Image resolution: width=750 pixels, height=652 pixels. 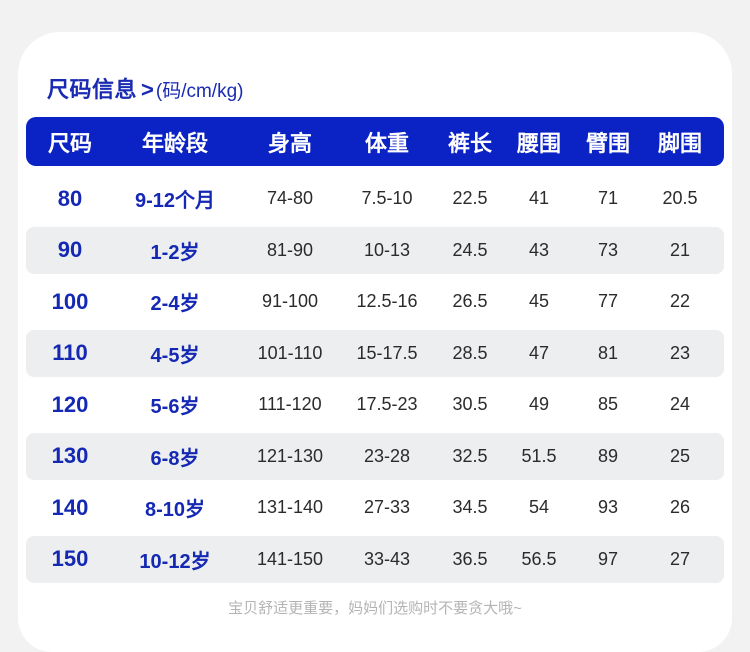 I want to click on pants-length-cell: 32.5, so click(x=470, y=455).